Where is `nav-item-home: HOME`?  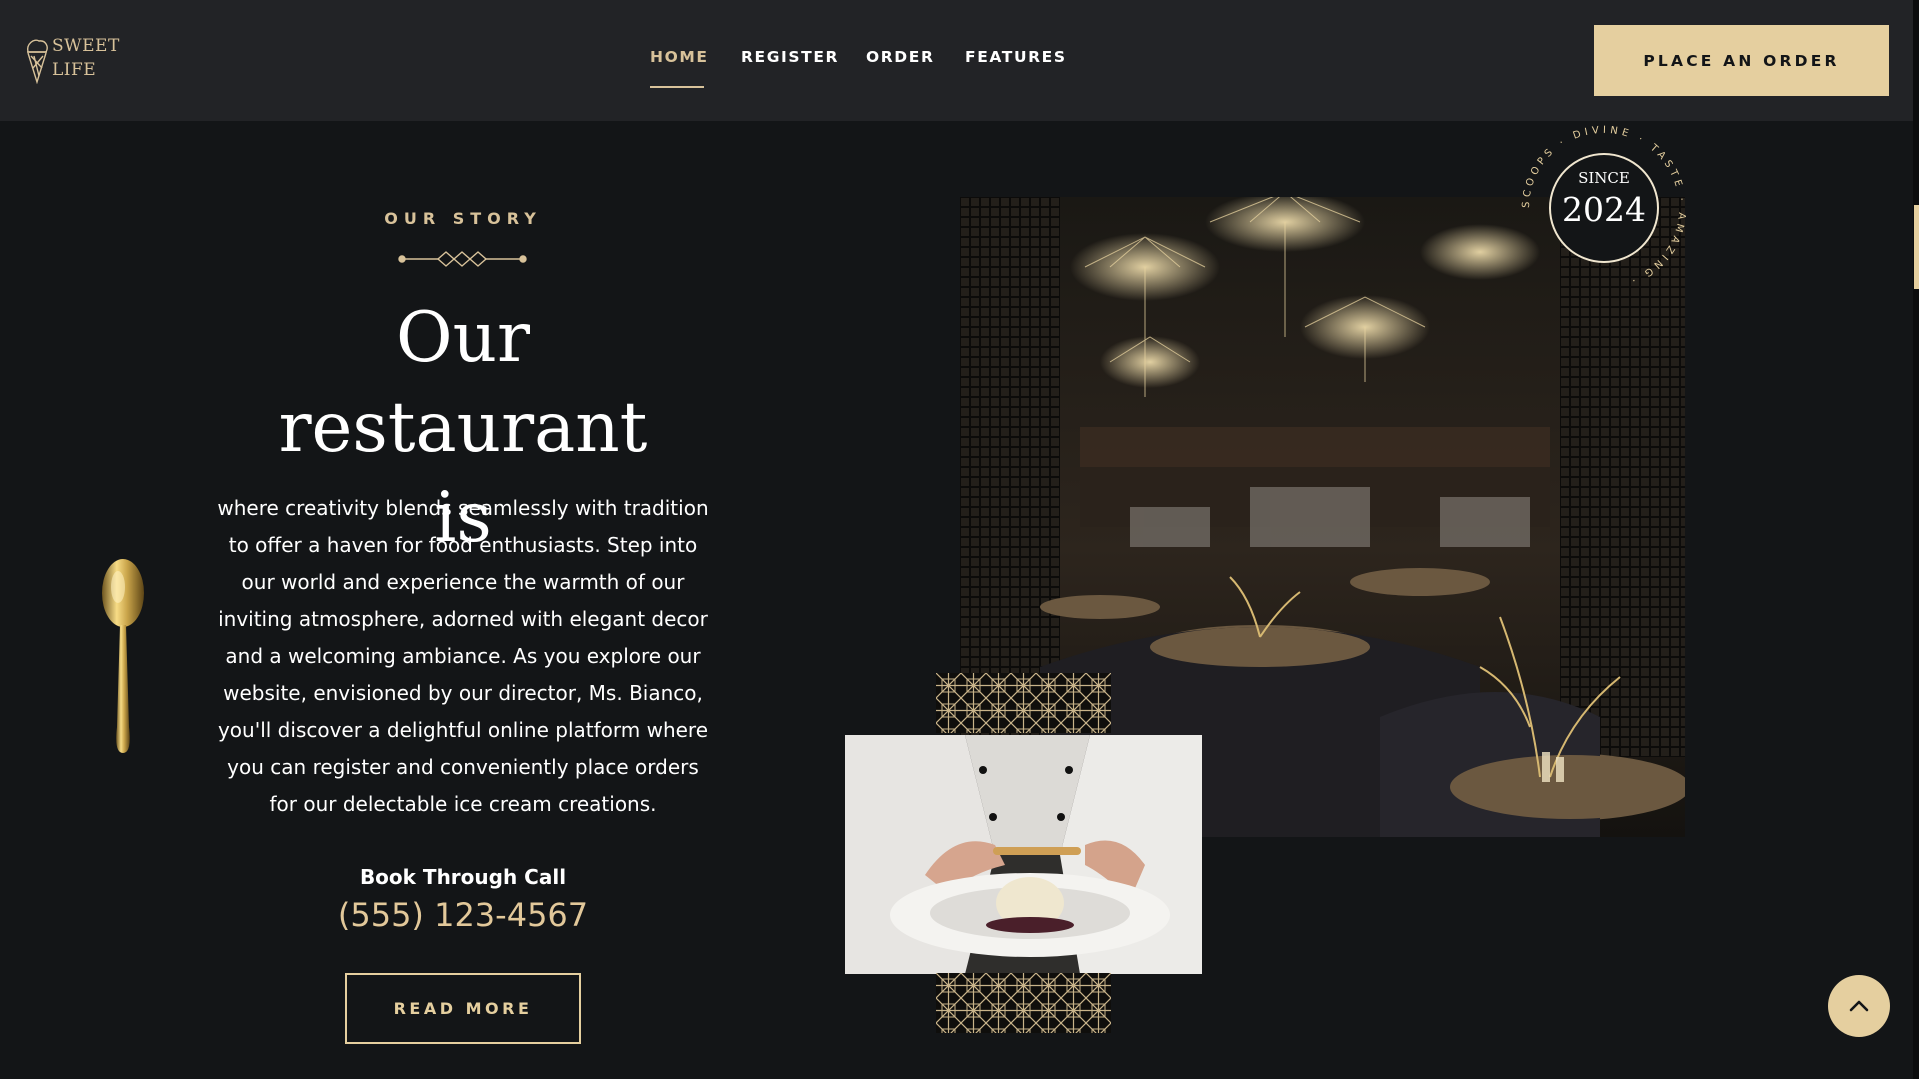 nav-item-home: HOME is located at coordinates (679, 57).